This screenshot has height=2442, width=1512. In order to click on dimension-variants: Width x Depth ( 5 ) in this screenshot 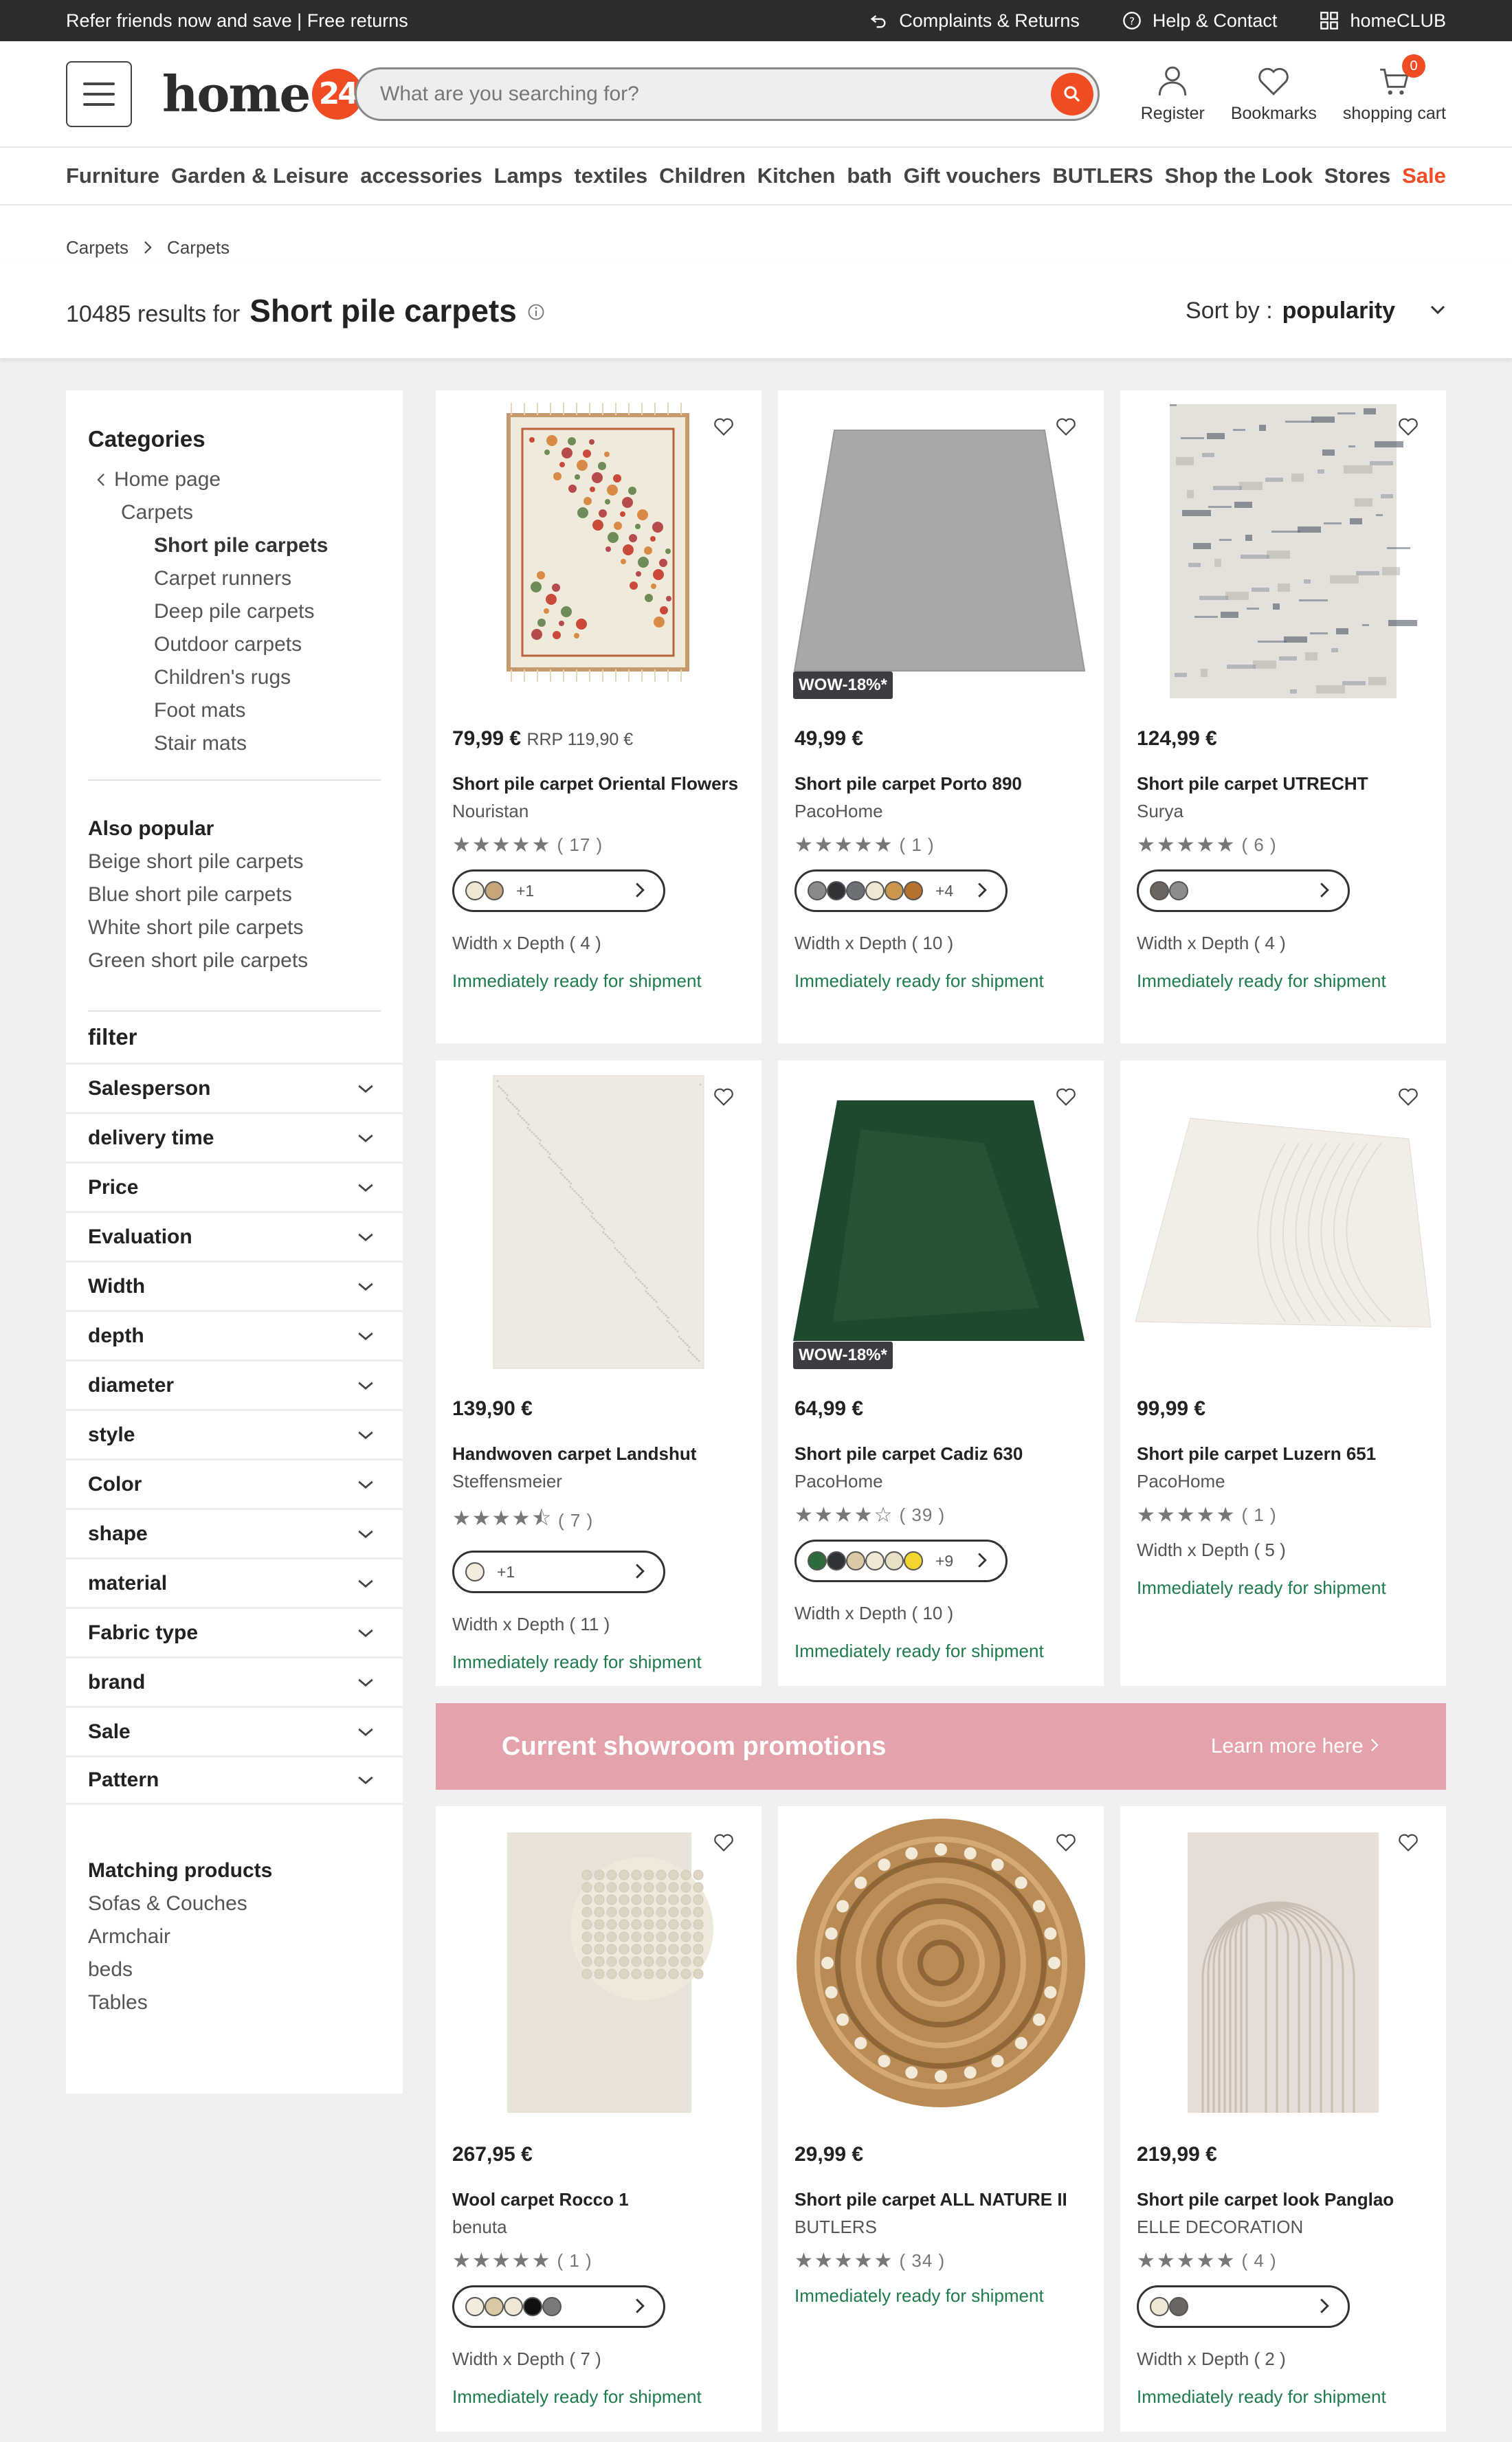, I will do `click(1284, 1550)`.